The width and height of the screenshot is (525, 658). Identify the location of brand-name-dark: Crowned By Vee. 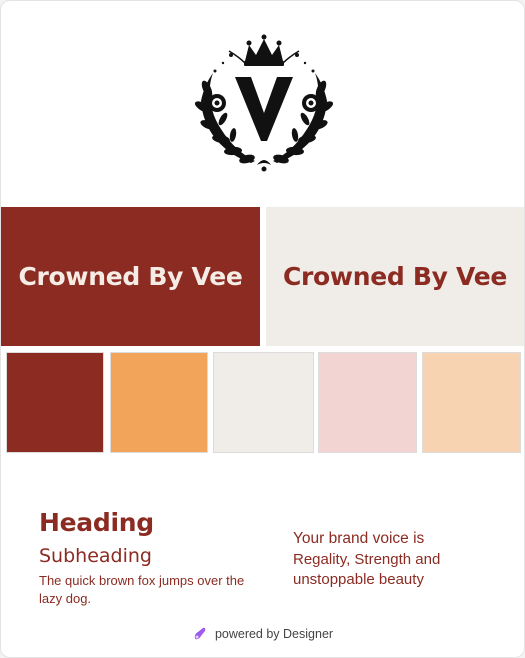
(130, 276).